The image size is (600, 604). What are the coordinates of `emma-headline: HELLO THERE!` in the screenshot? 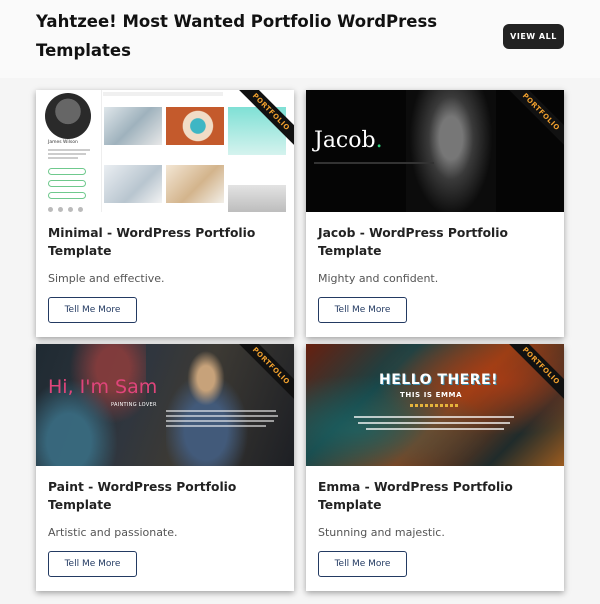 It's located at (438, 380).